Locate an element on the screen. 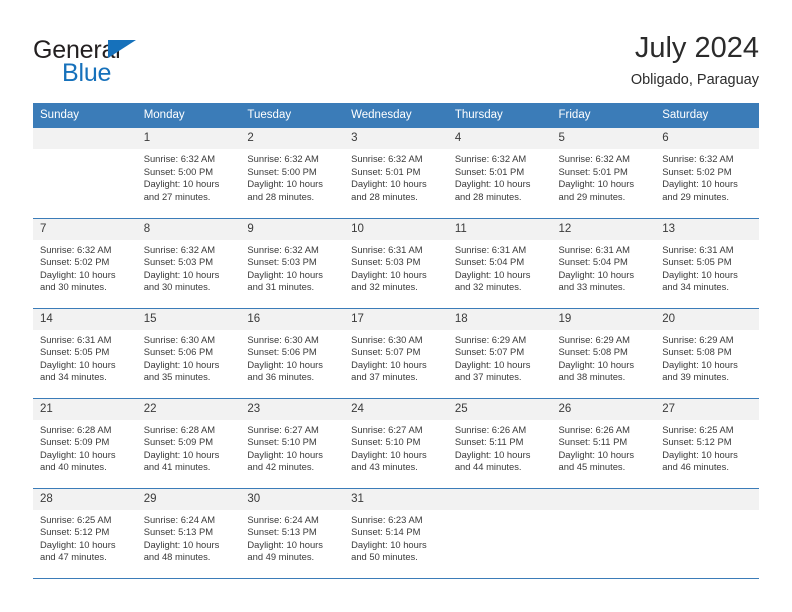 The height and width of the screenshot is (612, 792). daylight-text-line2: and 30 minutes. is located at coordinates (177, 287).